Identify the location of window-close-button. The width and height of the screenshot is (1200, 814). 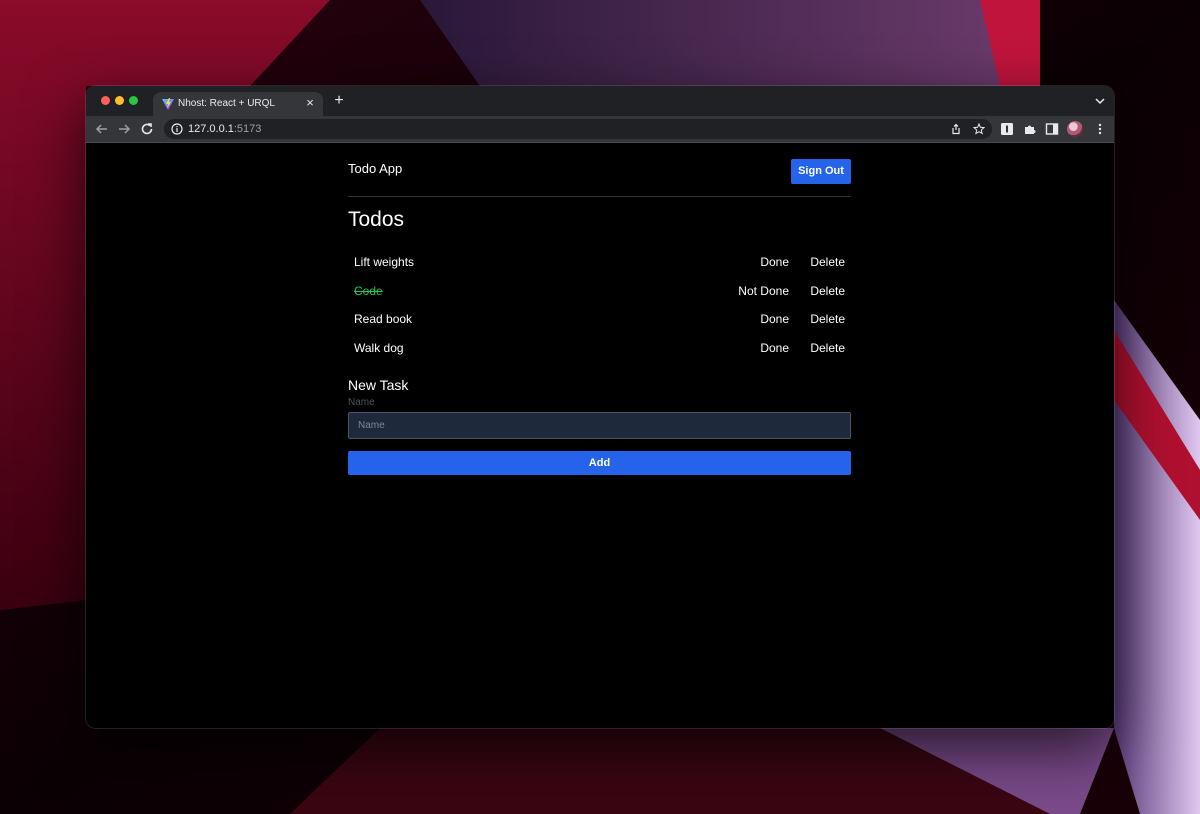
(105, 100).